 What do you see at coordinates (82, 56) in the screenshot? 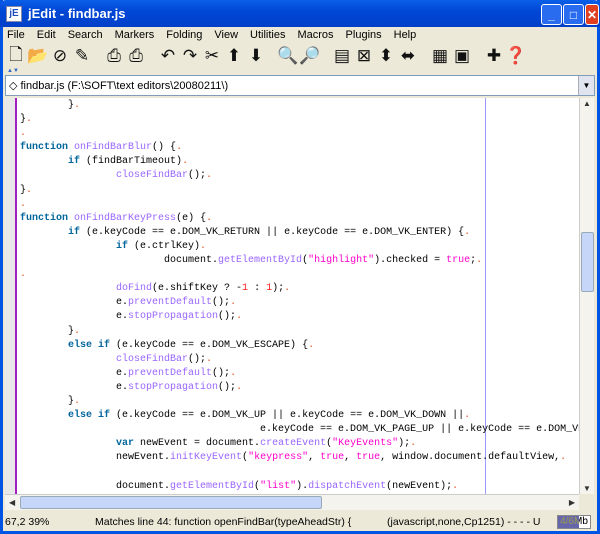
I see `edit-pencil-icon: ✎` at bounding box center [82, 56].